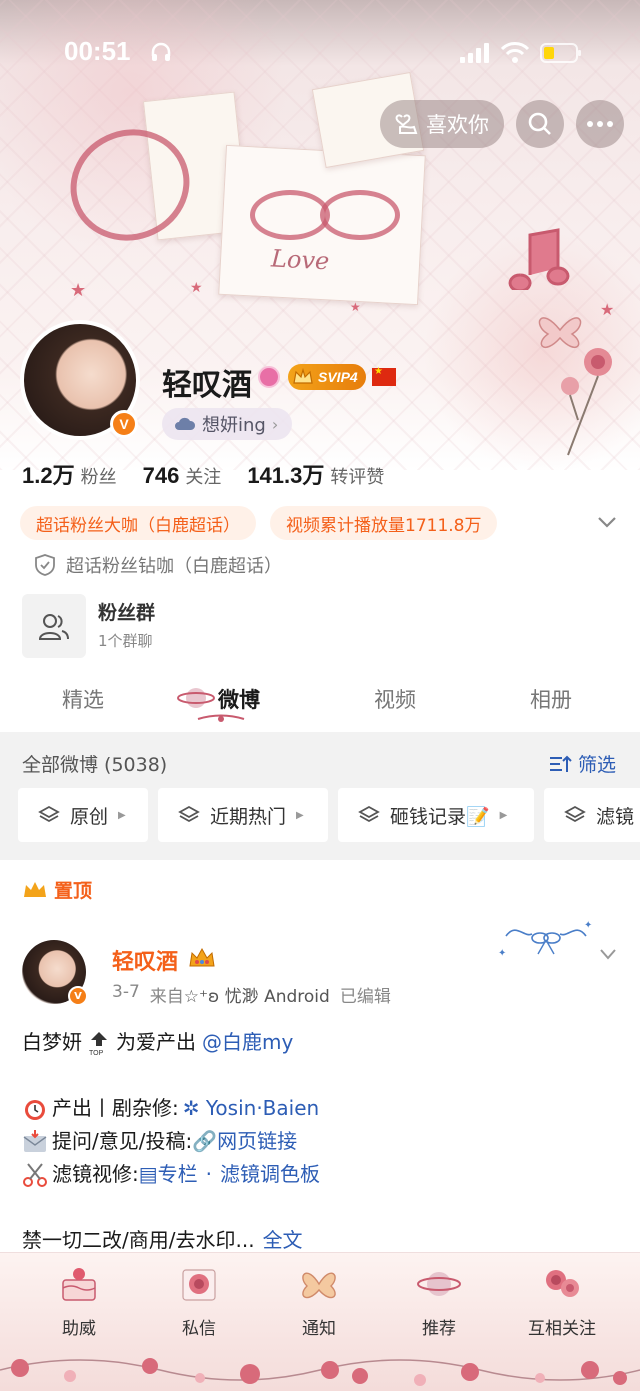 Image resolution: width=640 pixels, height=1391 pixels. I want to click on chip-label: 砸钱记录📝, so click(440, 816).